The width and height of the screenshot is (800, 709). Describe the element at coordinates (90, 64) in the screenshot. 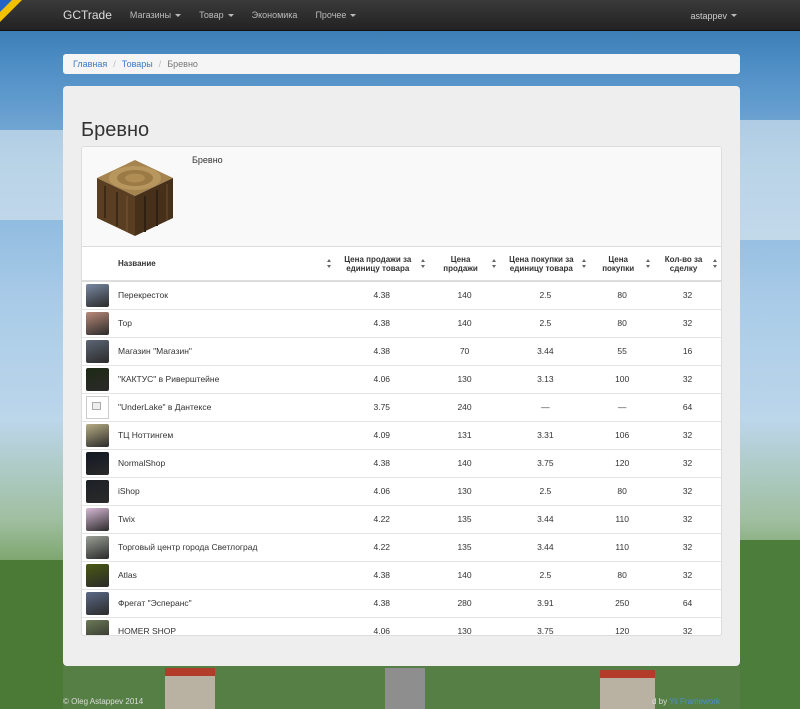

I see `breadcrumb-home-link: Главная` at that location.